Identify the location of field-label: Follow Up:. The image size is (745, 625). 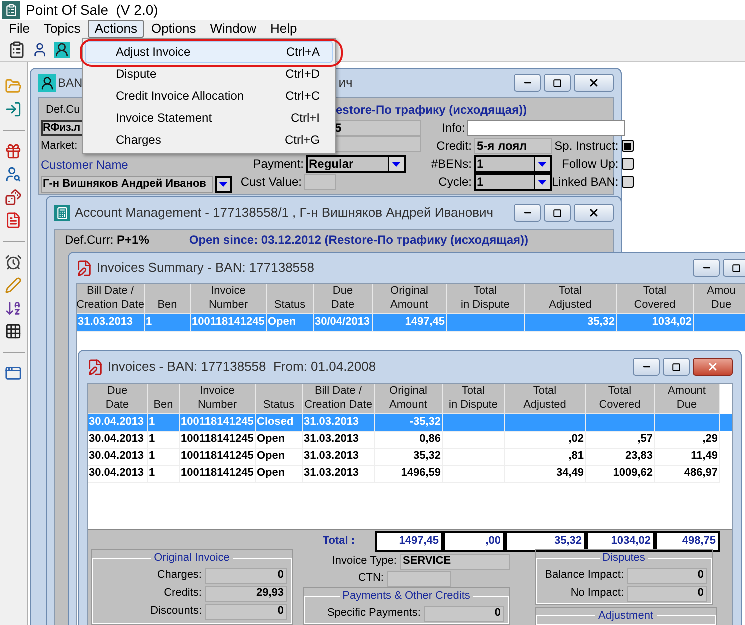
(590, 164).